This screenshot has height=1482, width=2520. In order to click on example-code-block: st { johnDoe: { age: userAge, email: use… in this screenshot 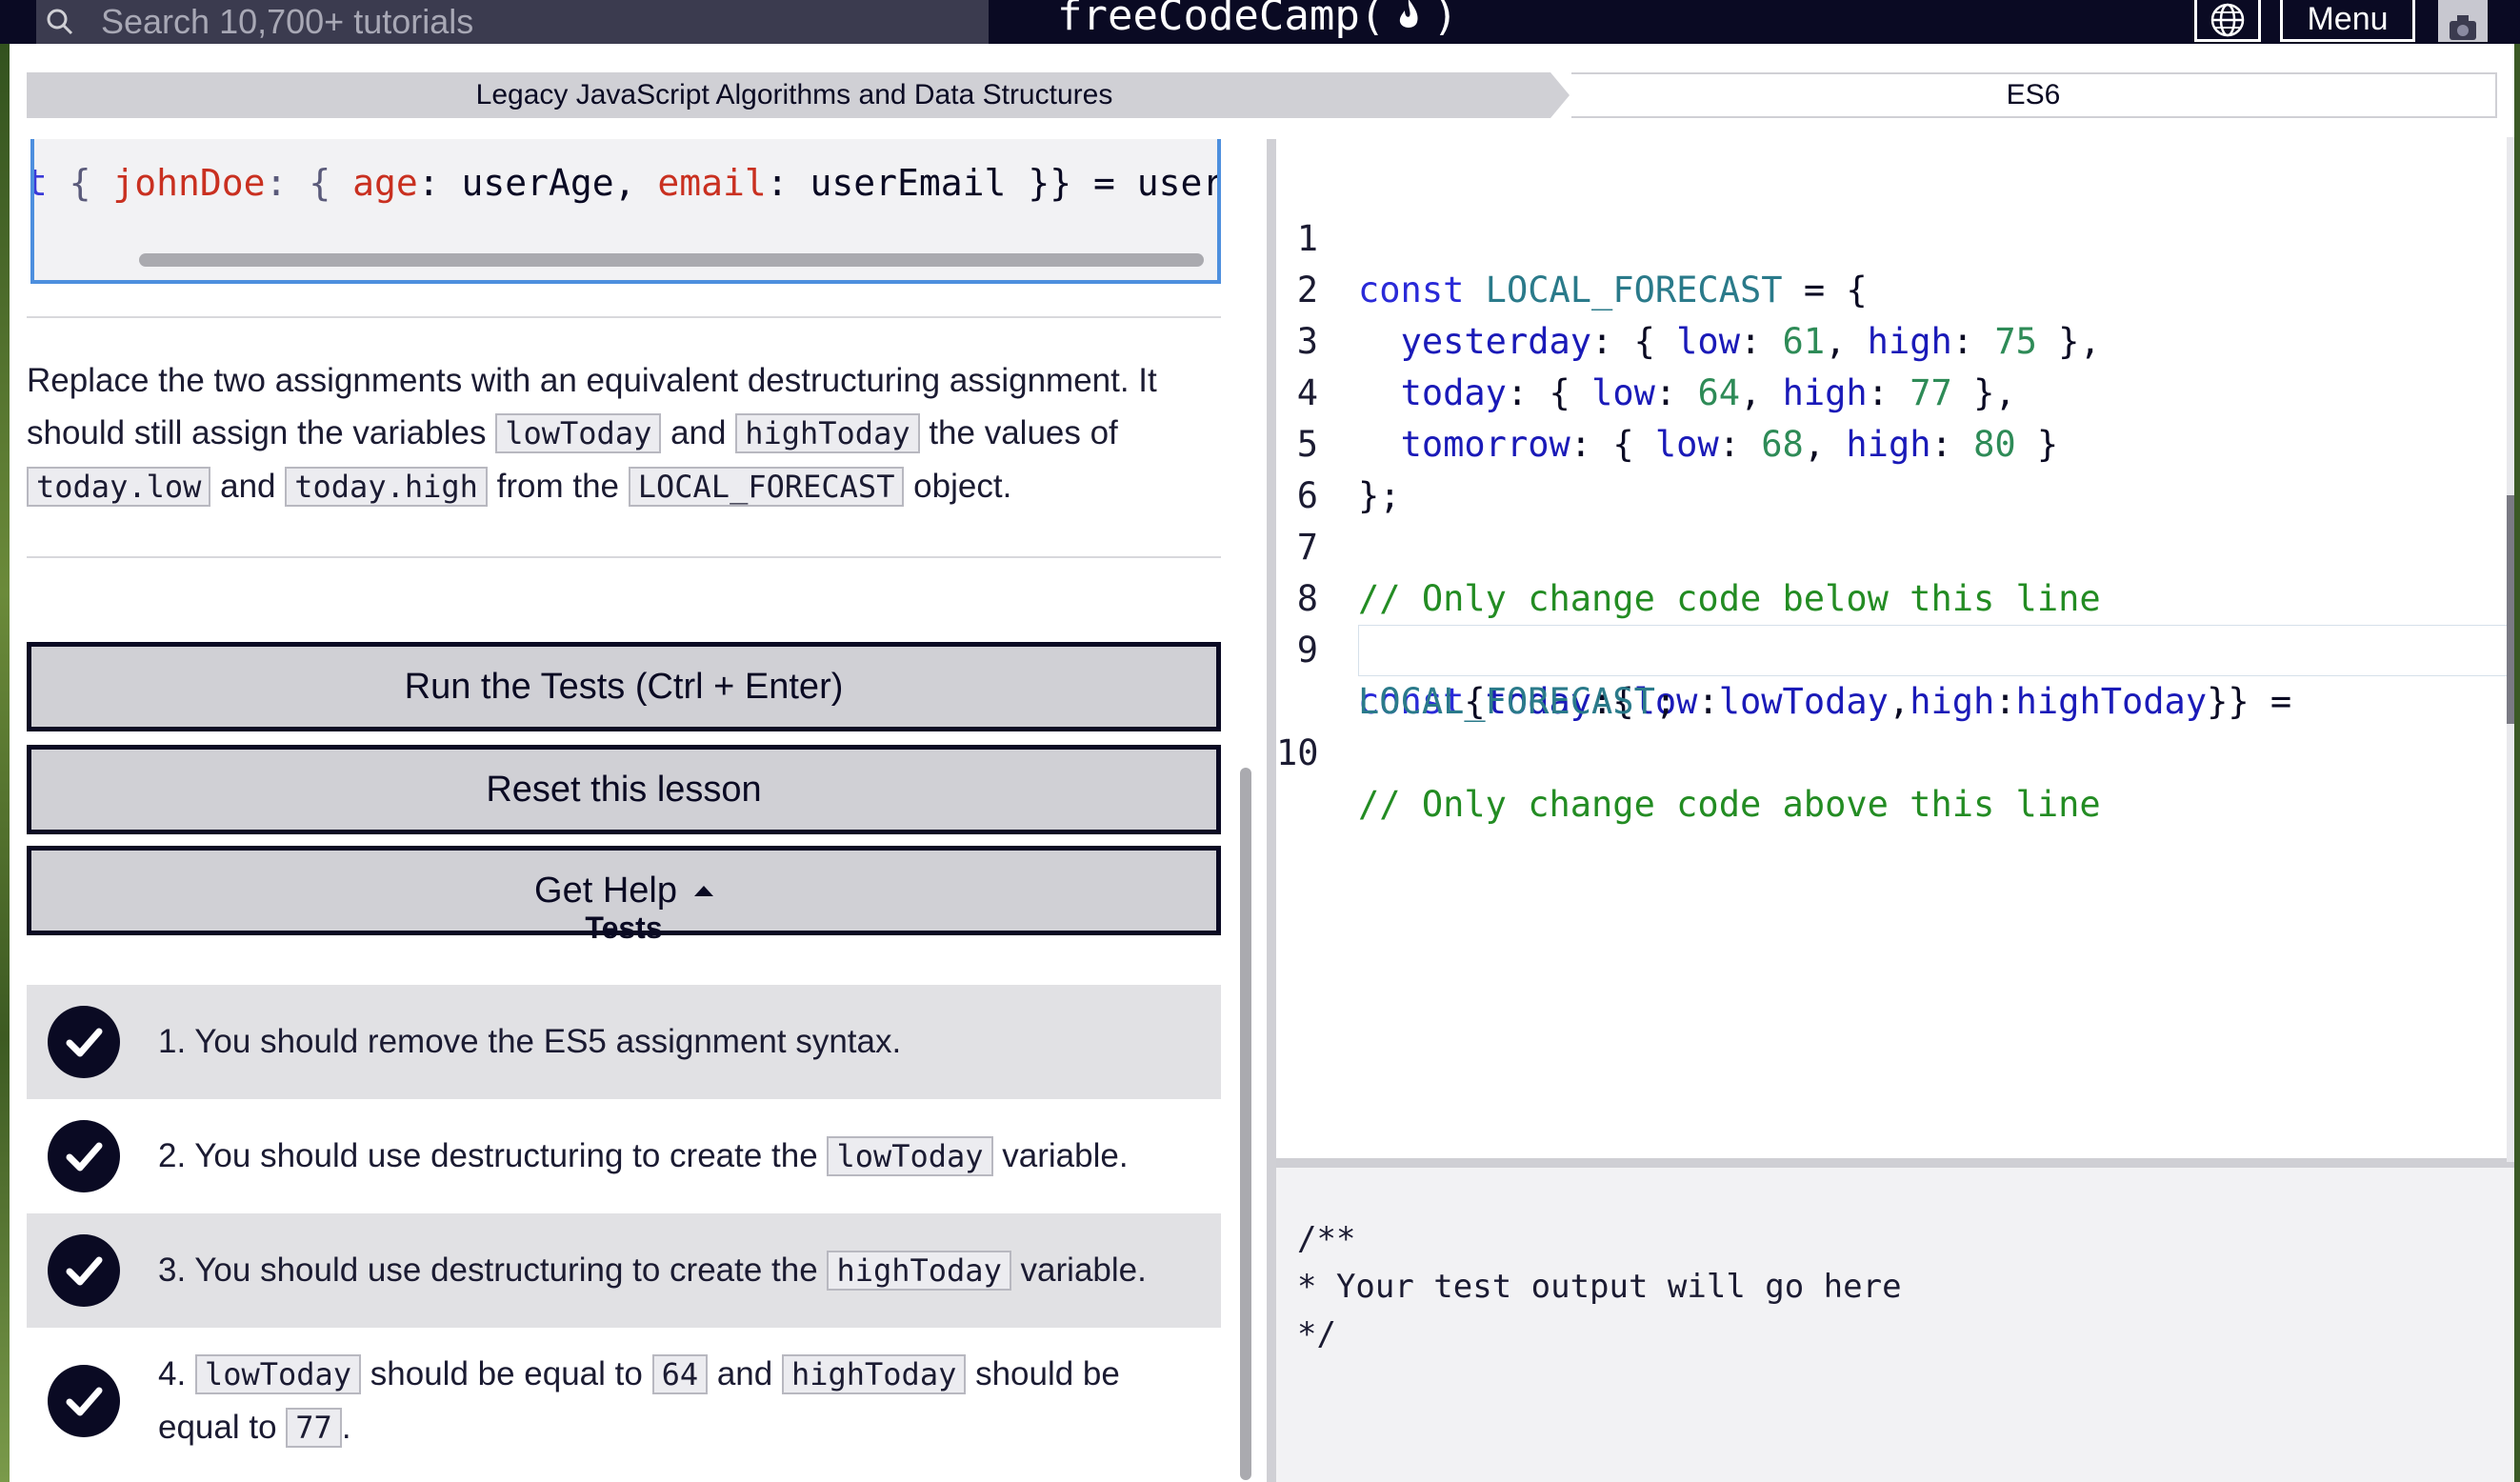, I will do `click(625, 211)`.